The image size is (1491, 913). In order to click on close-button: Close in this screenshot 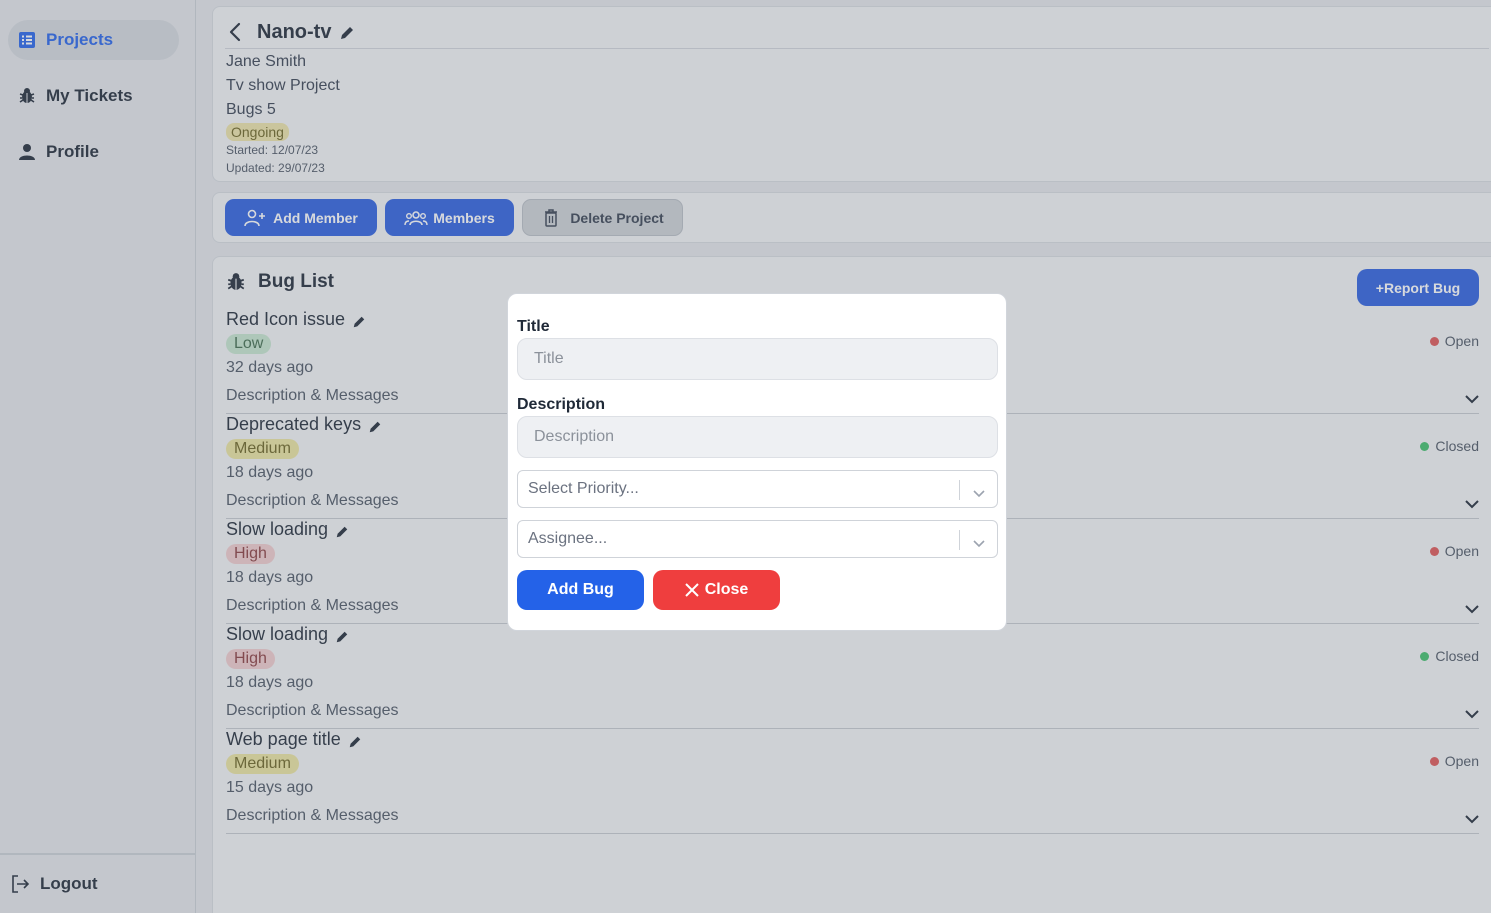, I will do `click(716, 590)`.